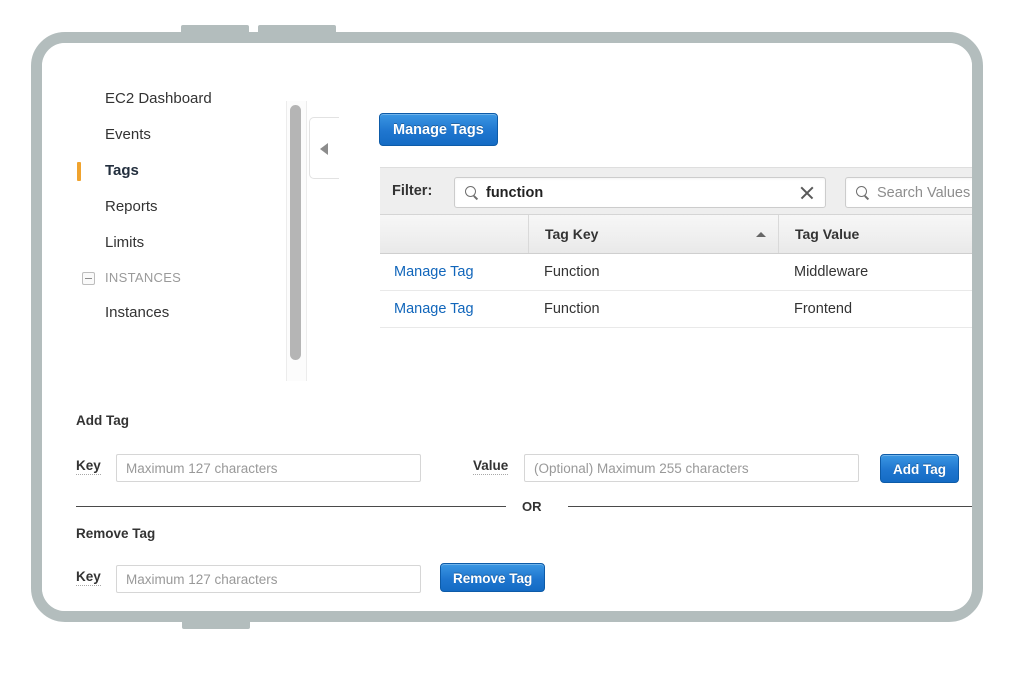  I want to click on tag-key-search-input: function, so click(640, 192).